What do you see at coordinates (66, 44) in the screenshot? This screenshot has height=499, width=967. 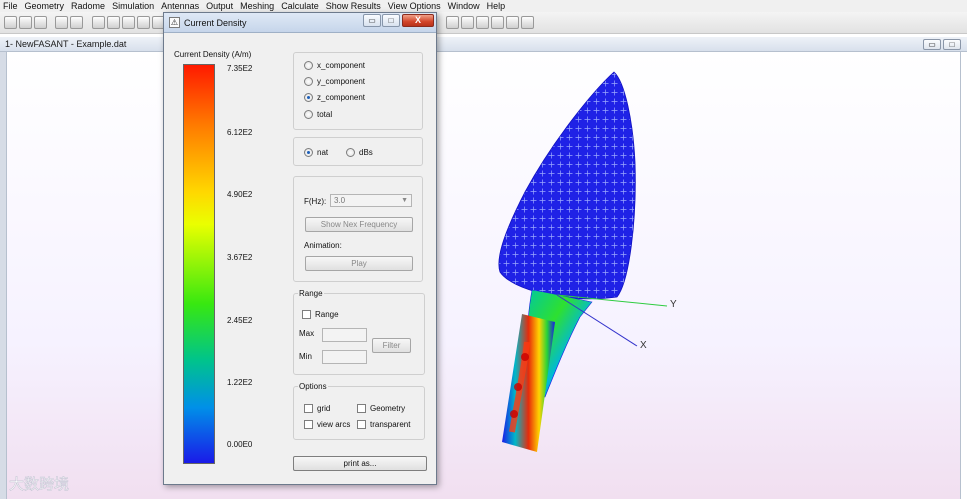 I see `document-title: 1- NewFASANT - Example.dat` at bounding box center [66, 44].